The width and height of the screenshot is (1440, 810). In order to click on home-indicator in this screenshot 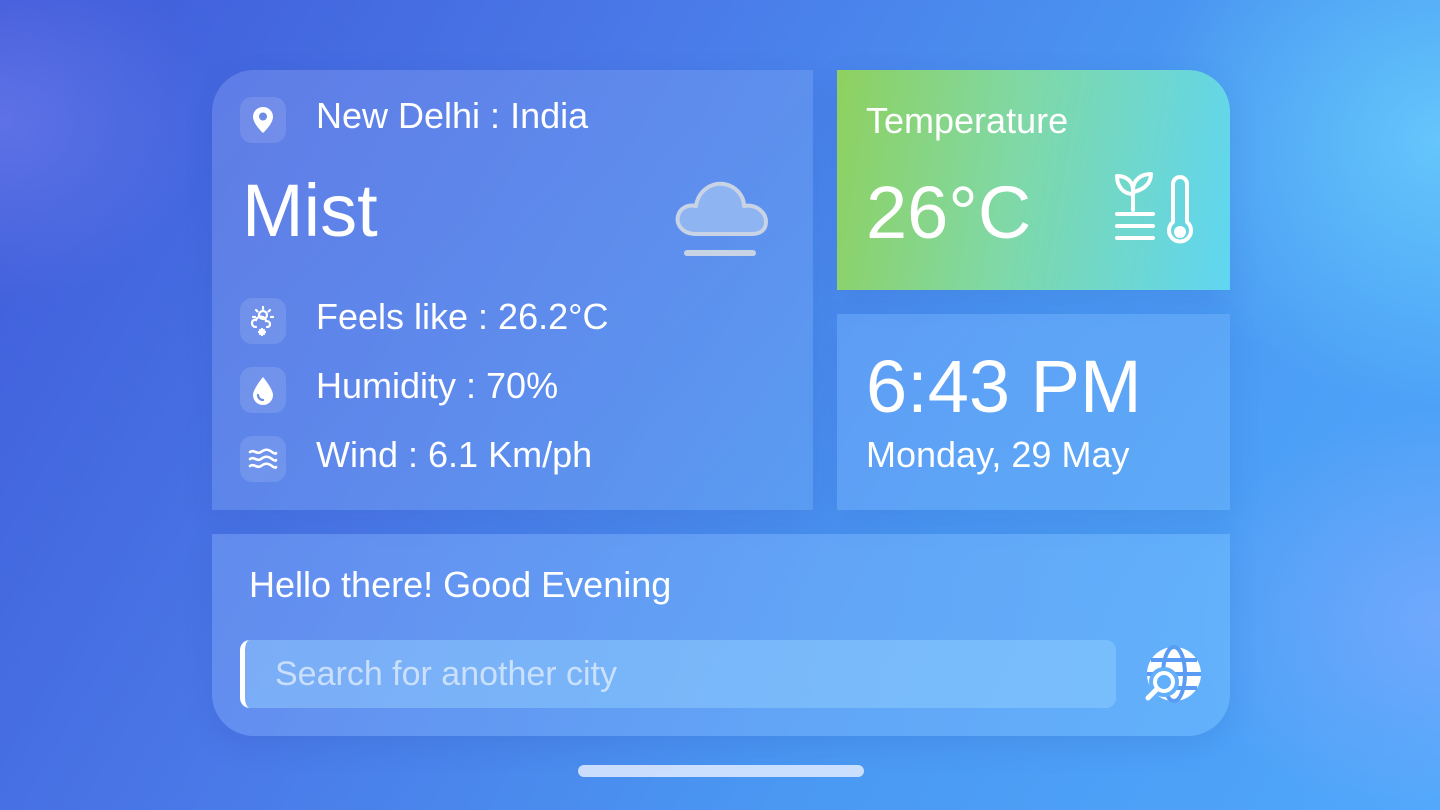, I will do `click(721, 771)`.